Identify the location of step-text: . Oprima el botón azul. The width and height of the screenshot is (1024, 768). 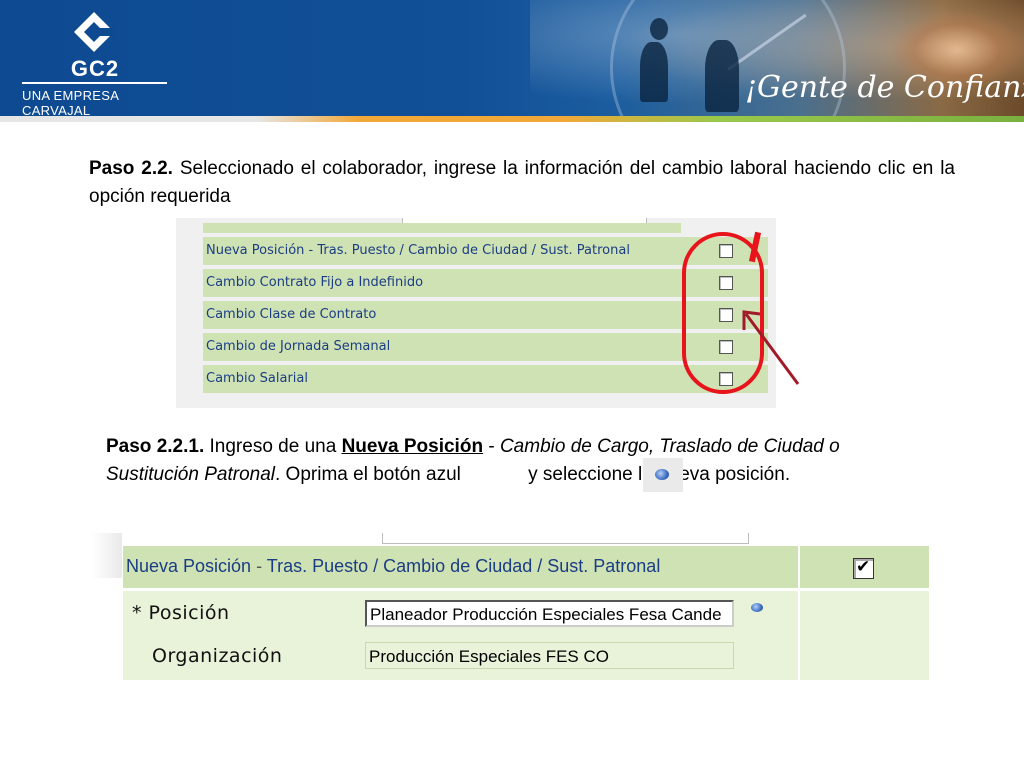
(368, 474).